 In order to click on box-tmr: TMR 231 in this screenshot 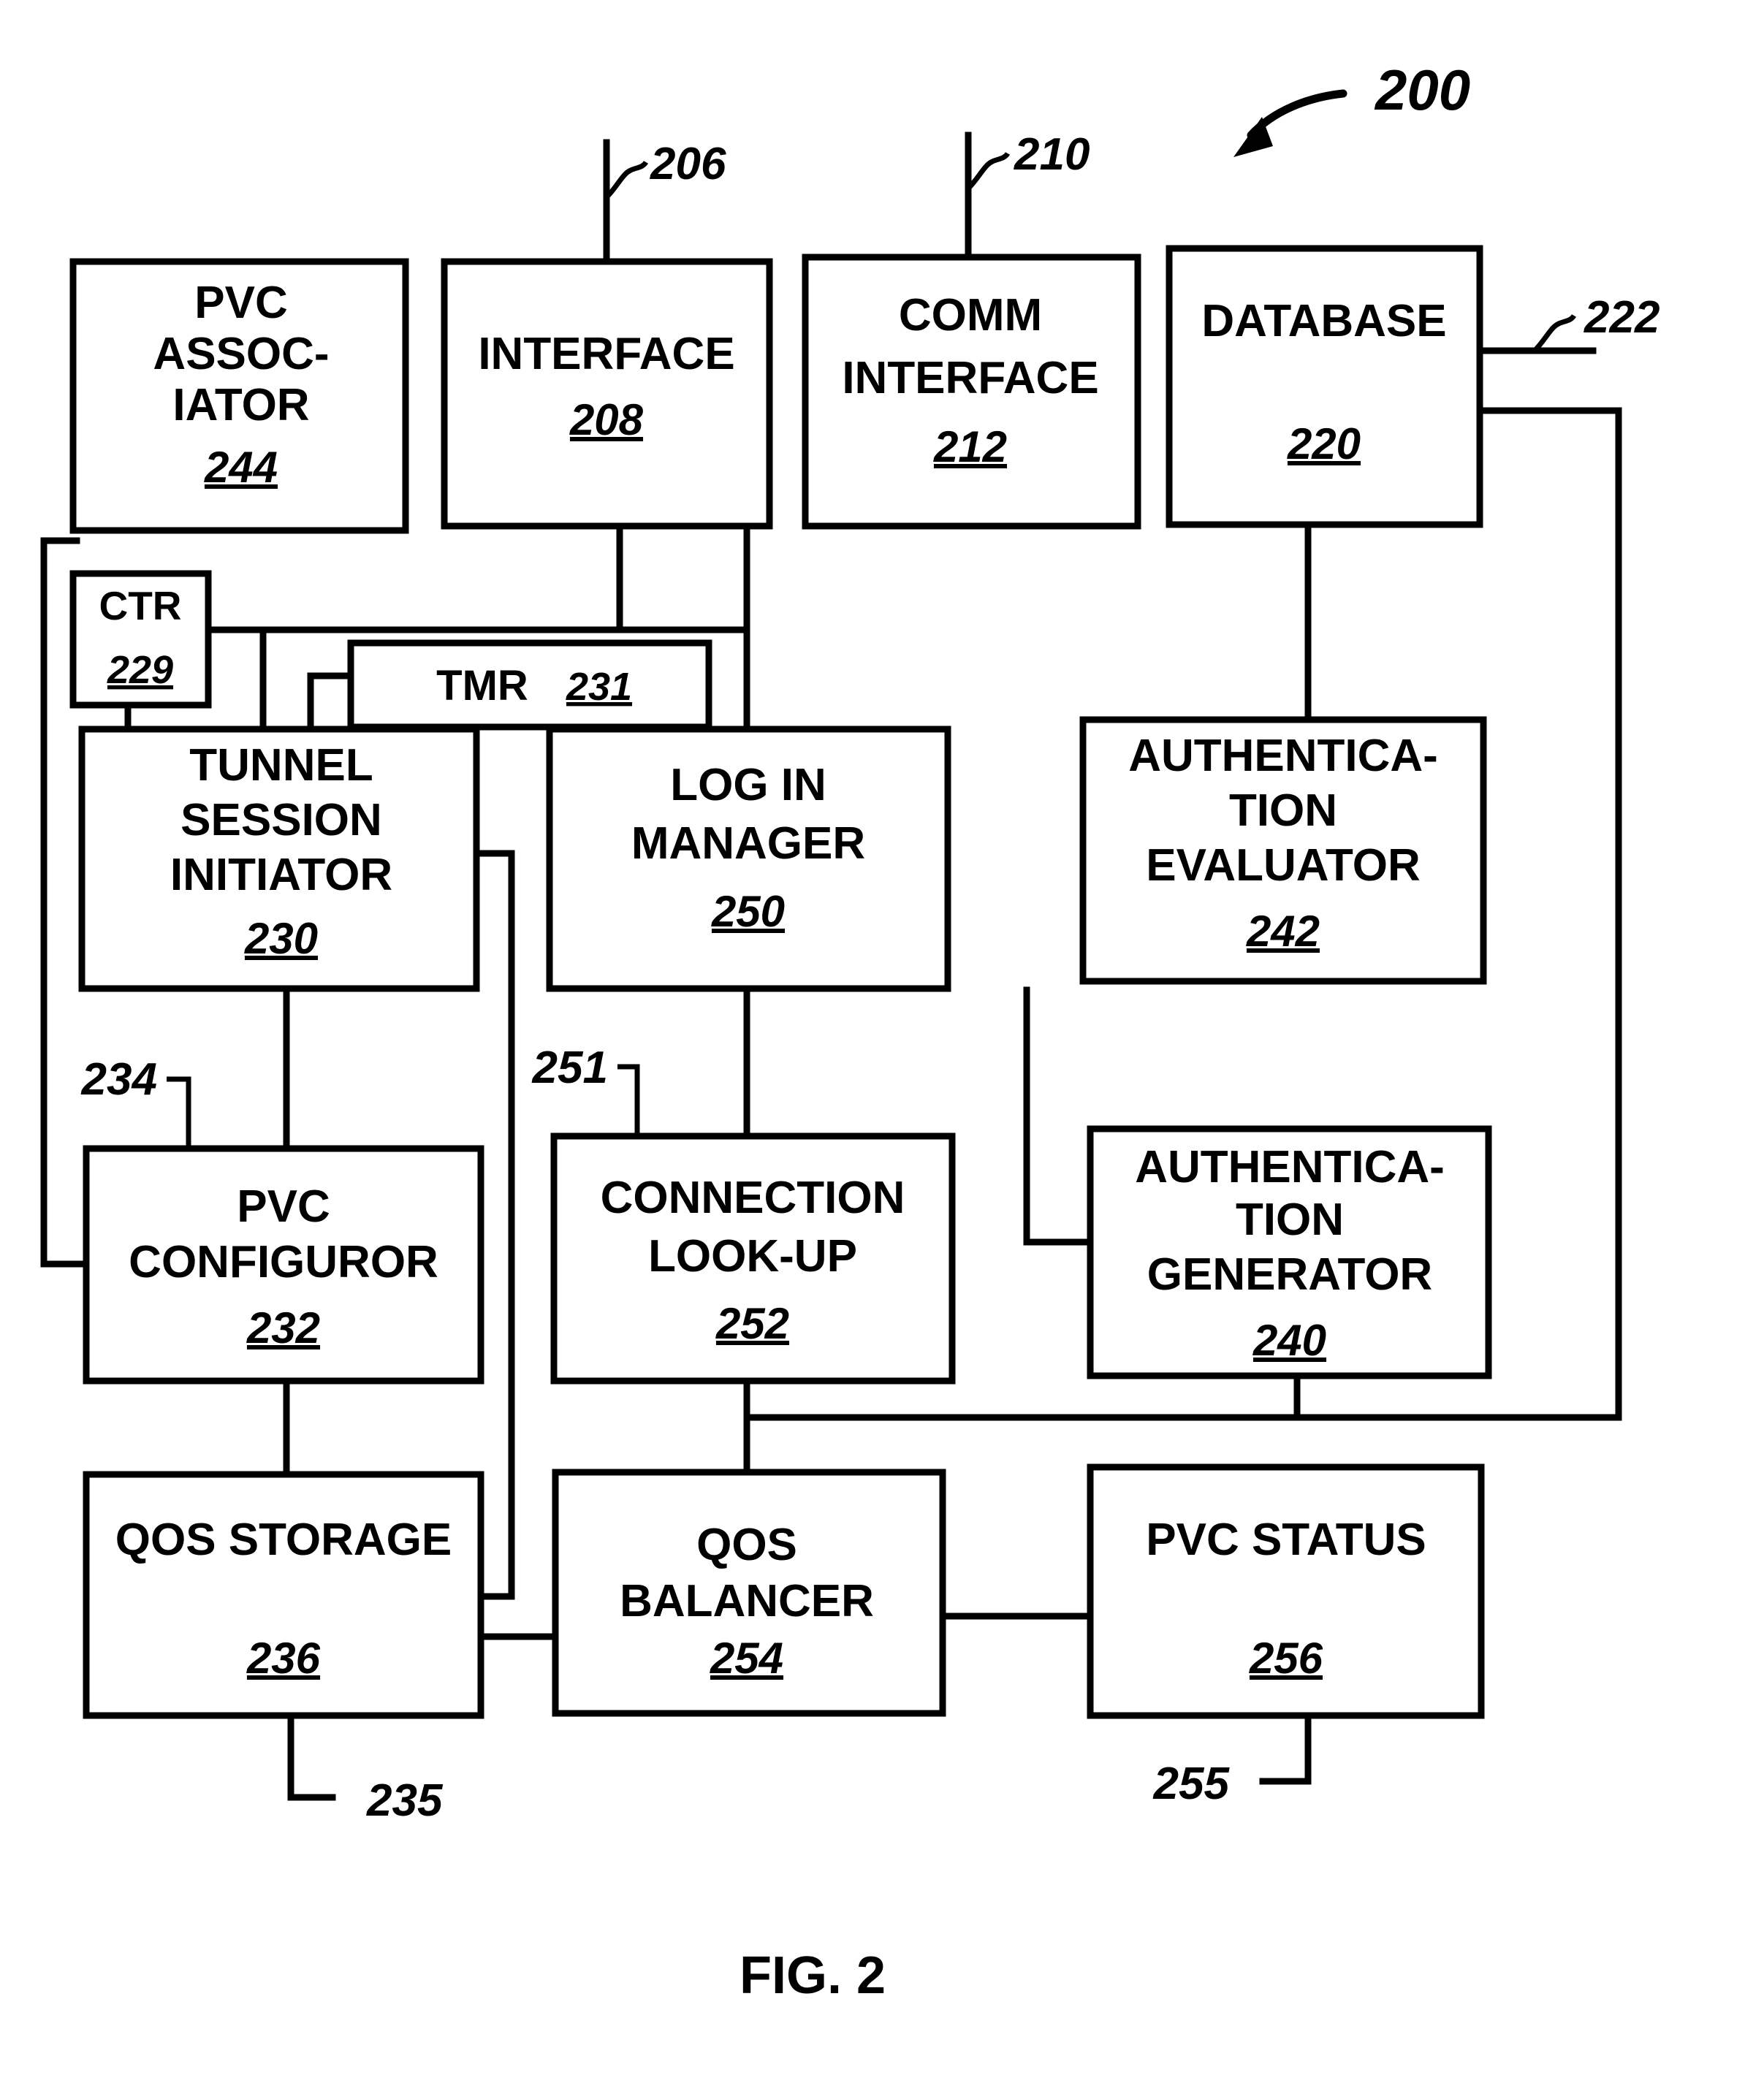, I will do `click(529, 685)`.